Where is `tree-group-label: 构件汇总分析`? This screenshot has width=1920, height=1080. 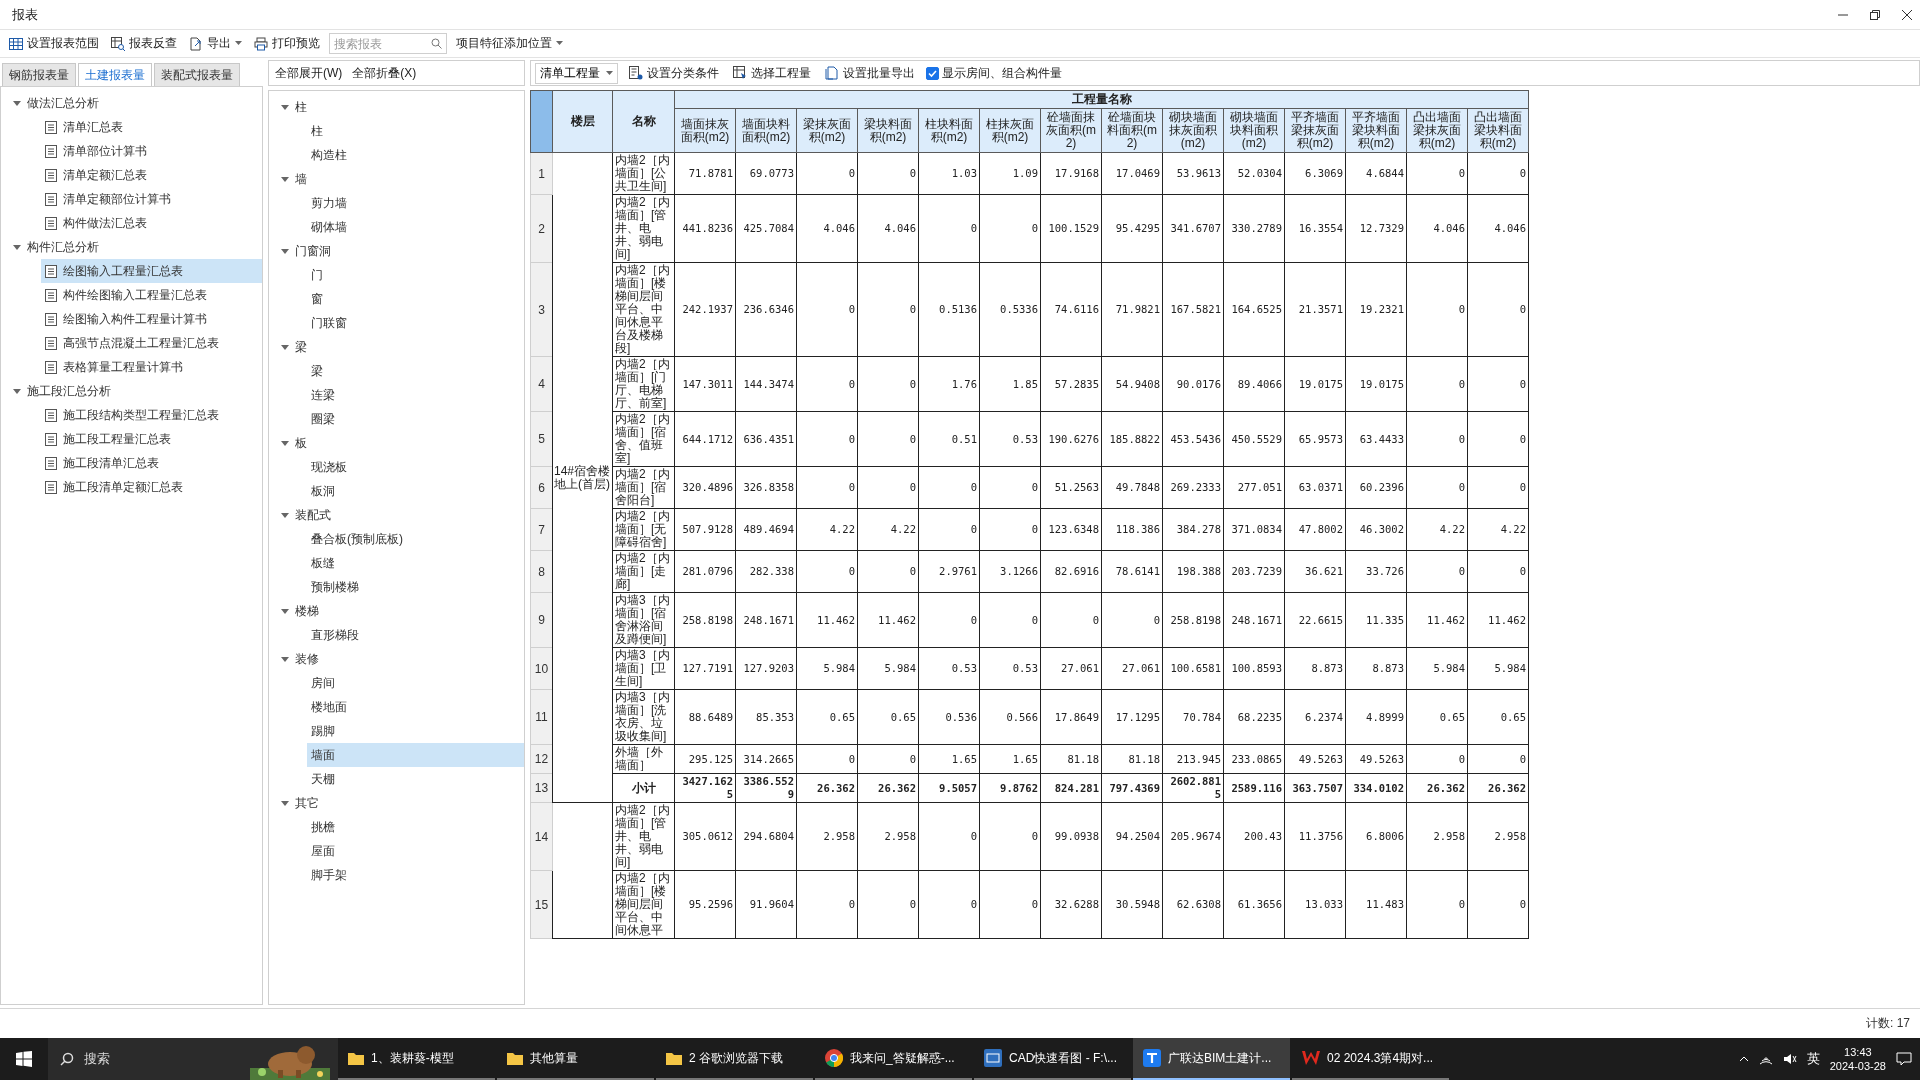 tree-group-label: 构件汇总分析 is located at coordinates (63, 247).